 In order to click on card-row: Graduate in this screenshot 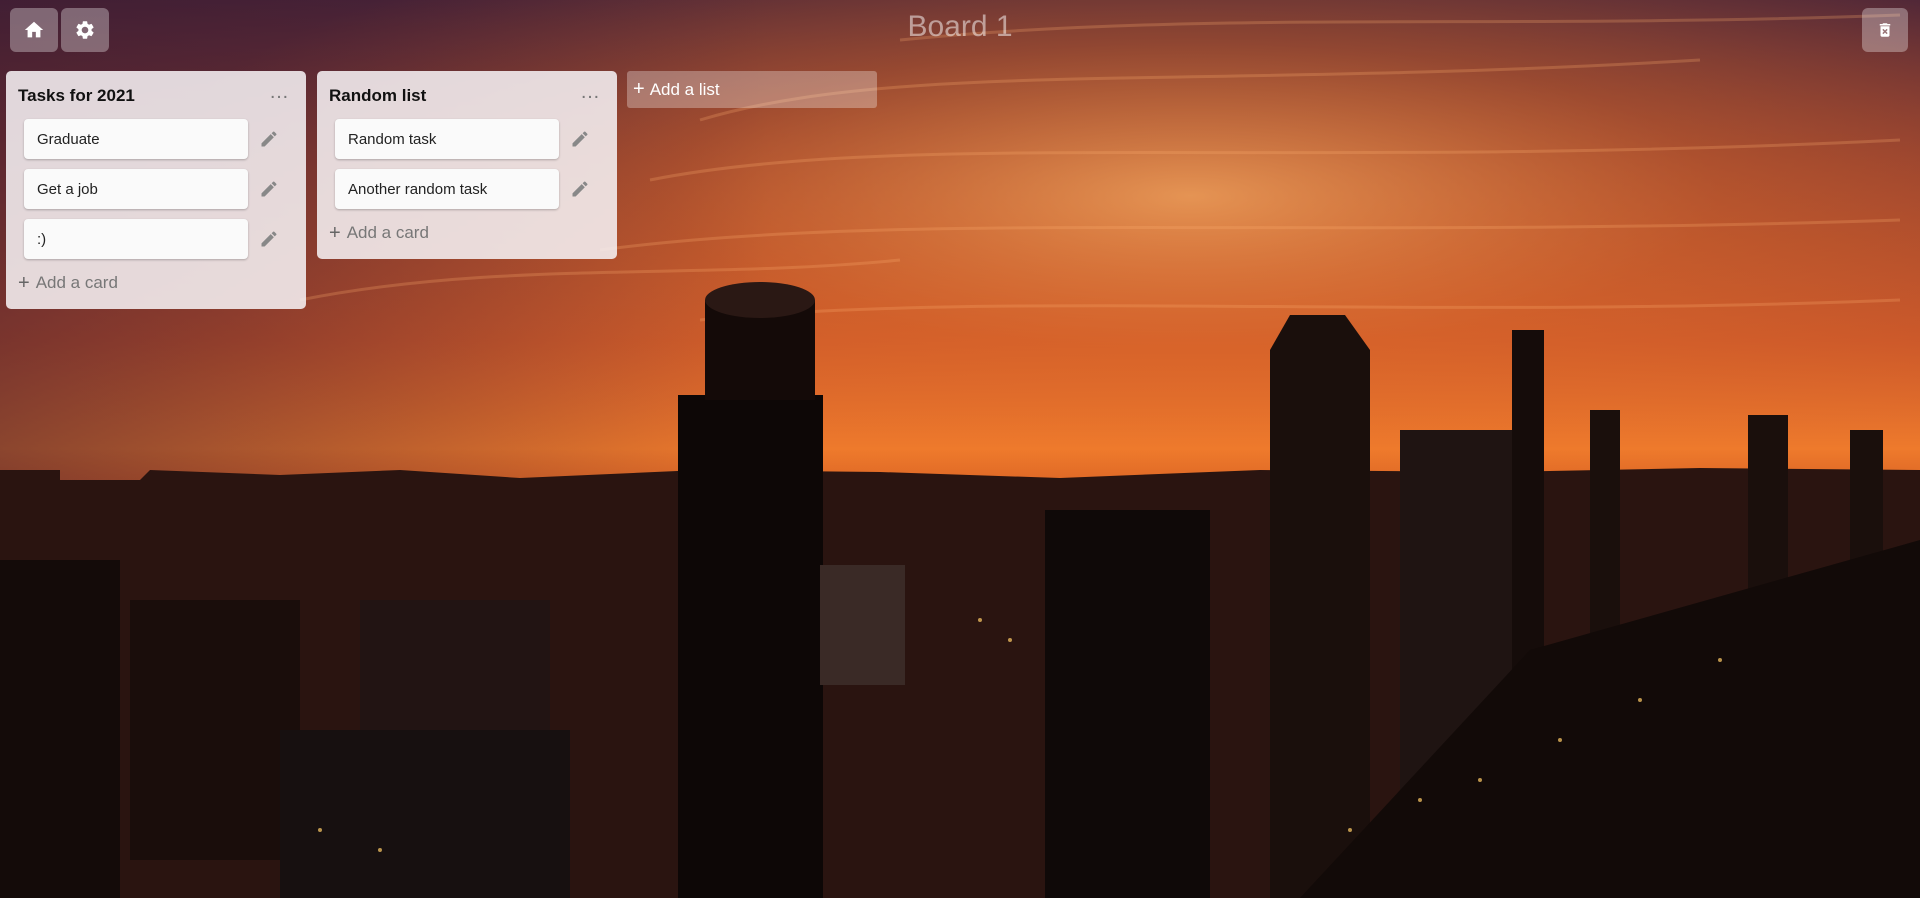, I will do `click(156, 139)`.